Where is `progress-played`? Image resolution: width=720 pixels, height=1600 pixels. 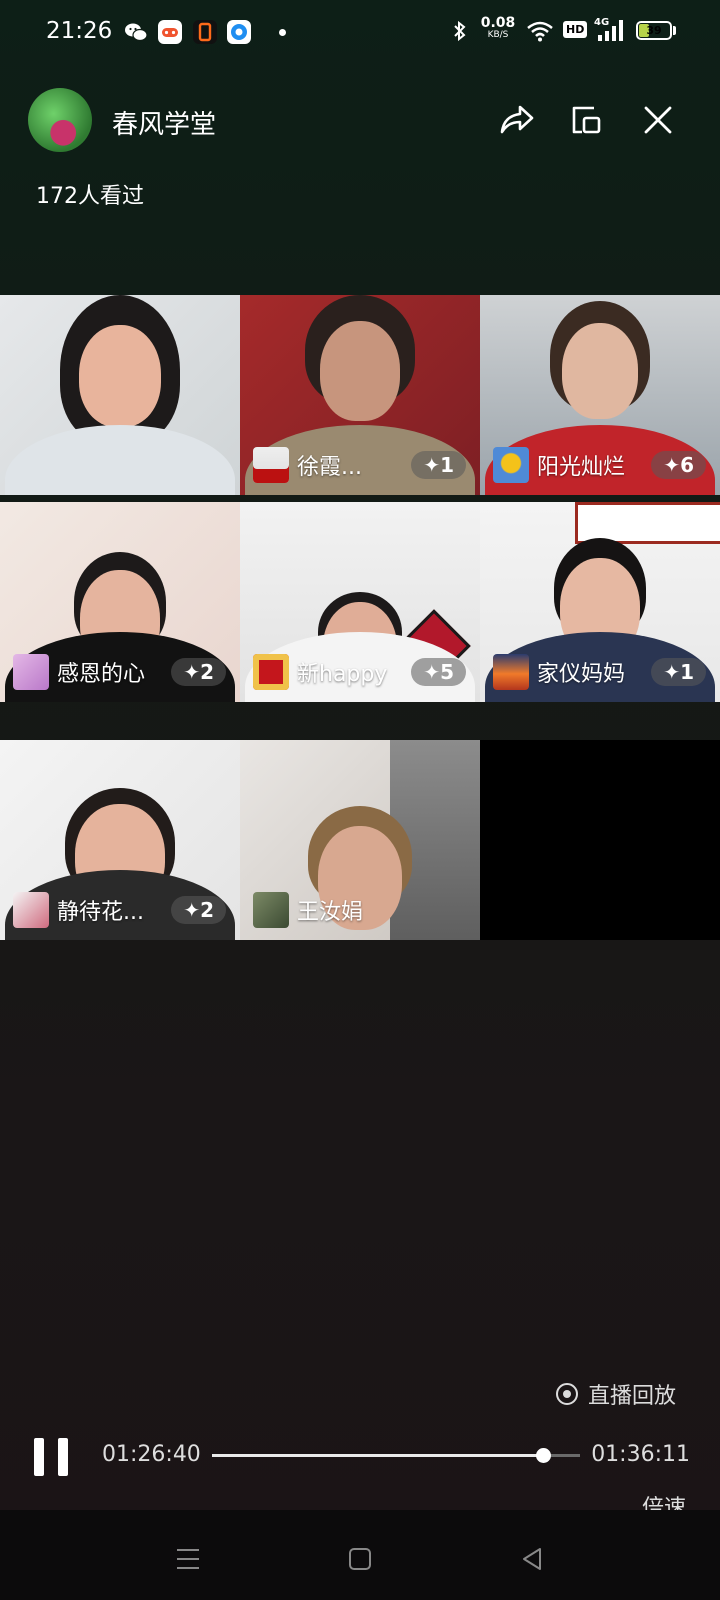 progress-played is located at coordinates (378, 1455).